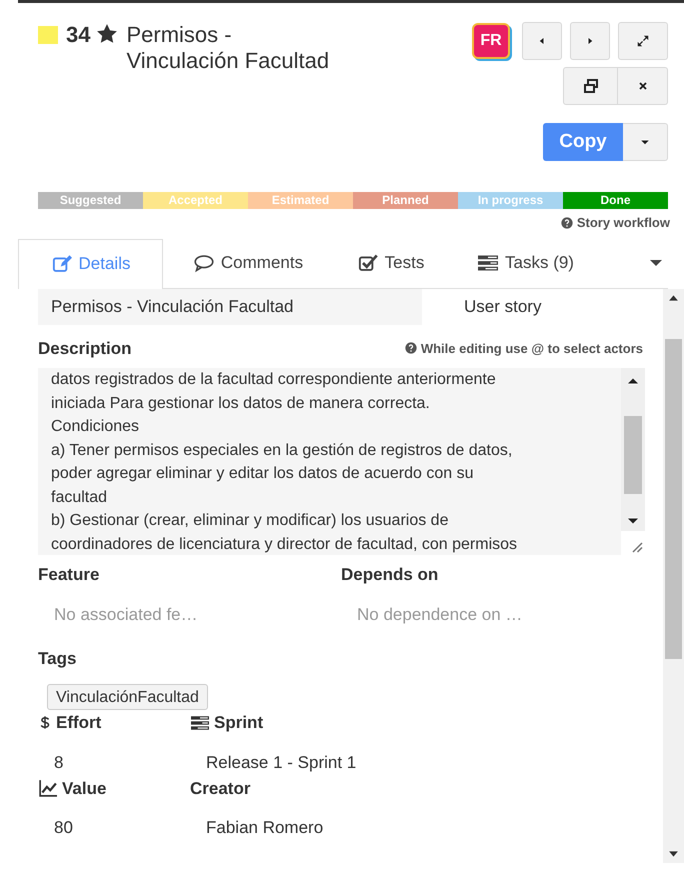 The height and width of the screenshot is (876, 684). I want to click on field-label: Tags, so click(58, 659).